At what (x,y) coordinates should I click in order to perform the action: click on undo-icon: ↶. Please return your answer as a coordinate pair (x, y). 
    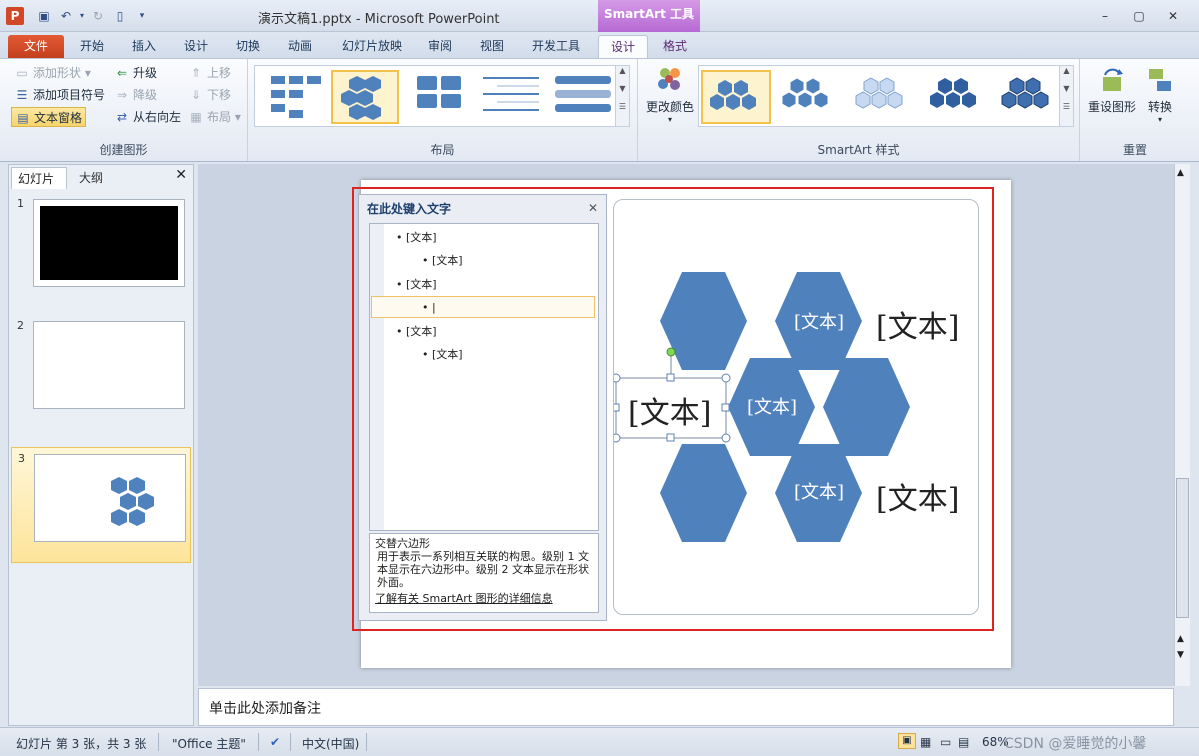
    Looking at the image, I should click on (66, 16).